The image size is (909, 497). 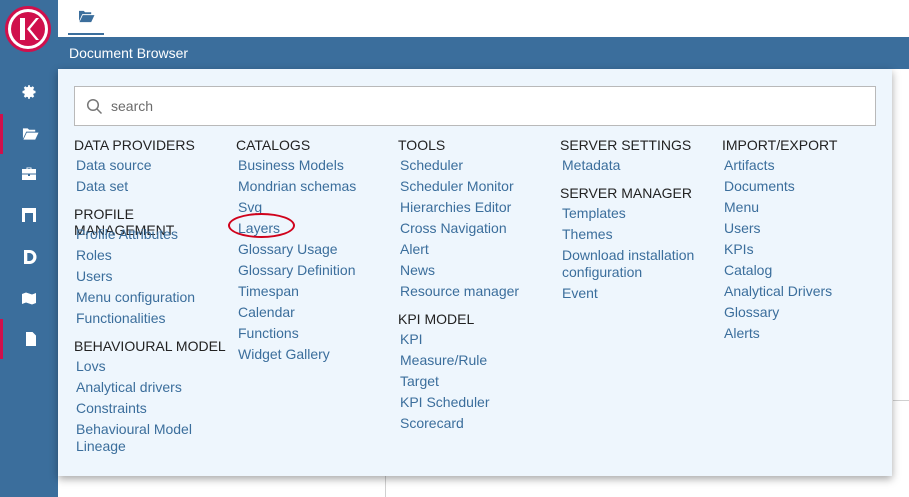 What do you see at coordinates (317, 333) in the screenshot?
I see `menu-item-functions: Functions` at bounding box center [317, 333].